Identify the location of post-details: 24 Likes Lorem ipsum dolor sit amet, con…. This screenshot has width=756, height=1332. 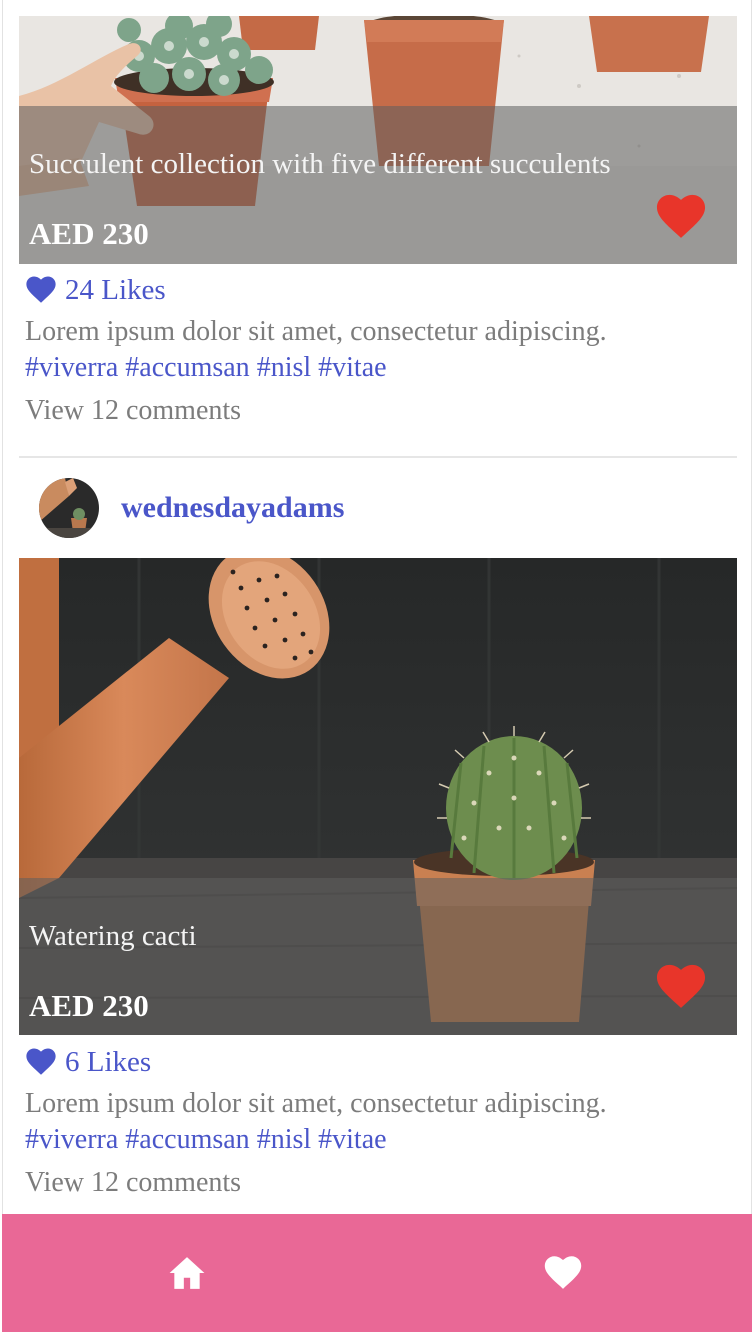
(378, 360).